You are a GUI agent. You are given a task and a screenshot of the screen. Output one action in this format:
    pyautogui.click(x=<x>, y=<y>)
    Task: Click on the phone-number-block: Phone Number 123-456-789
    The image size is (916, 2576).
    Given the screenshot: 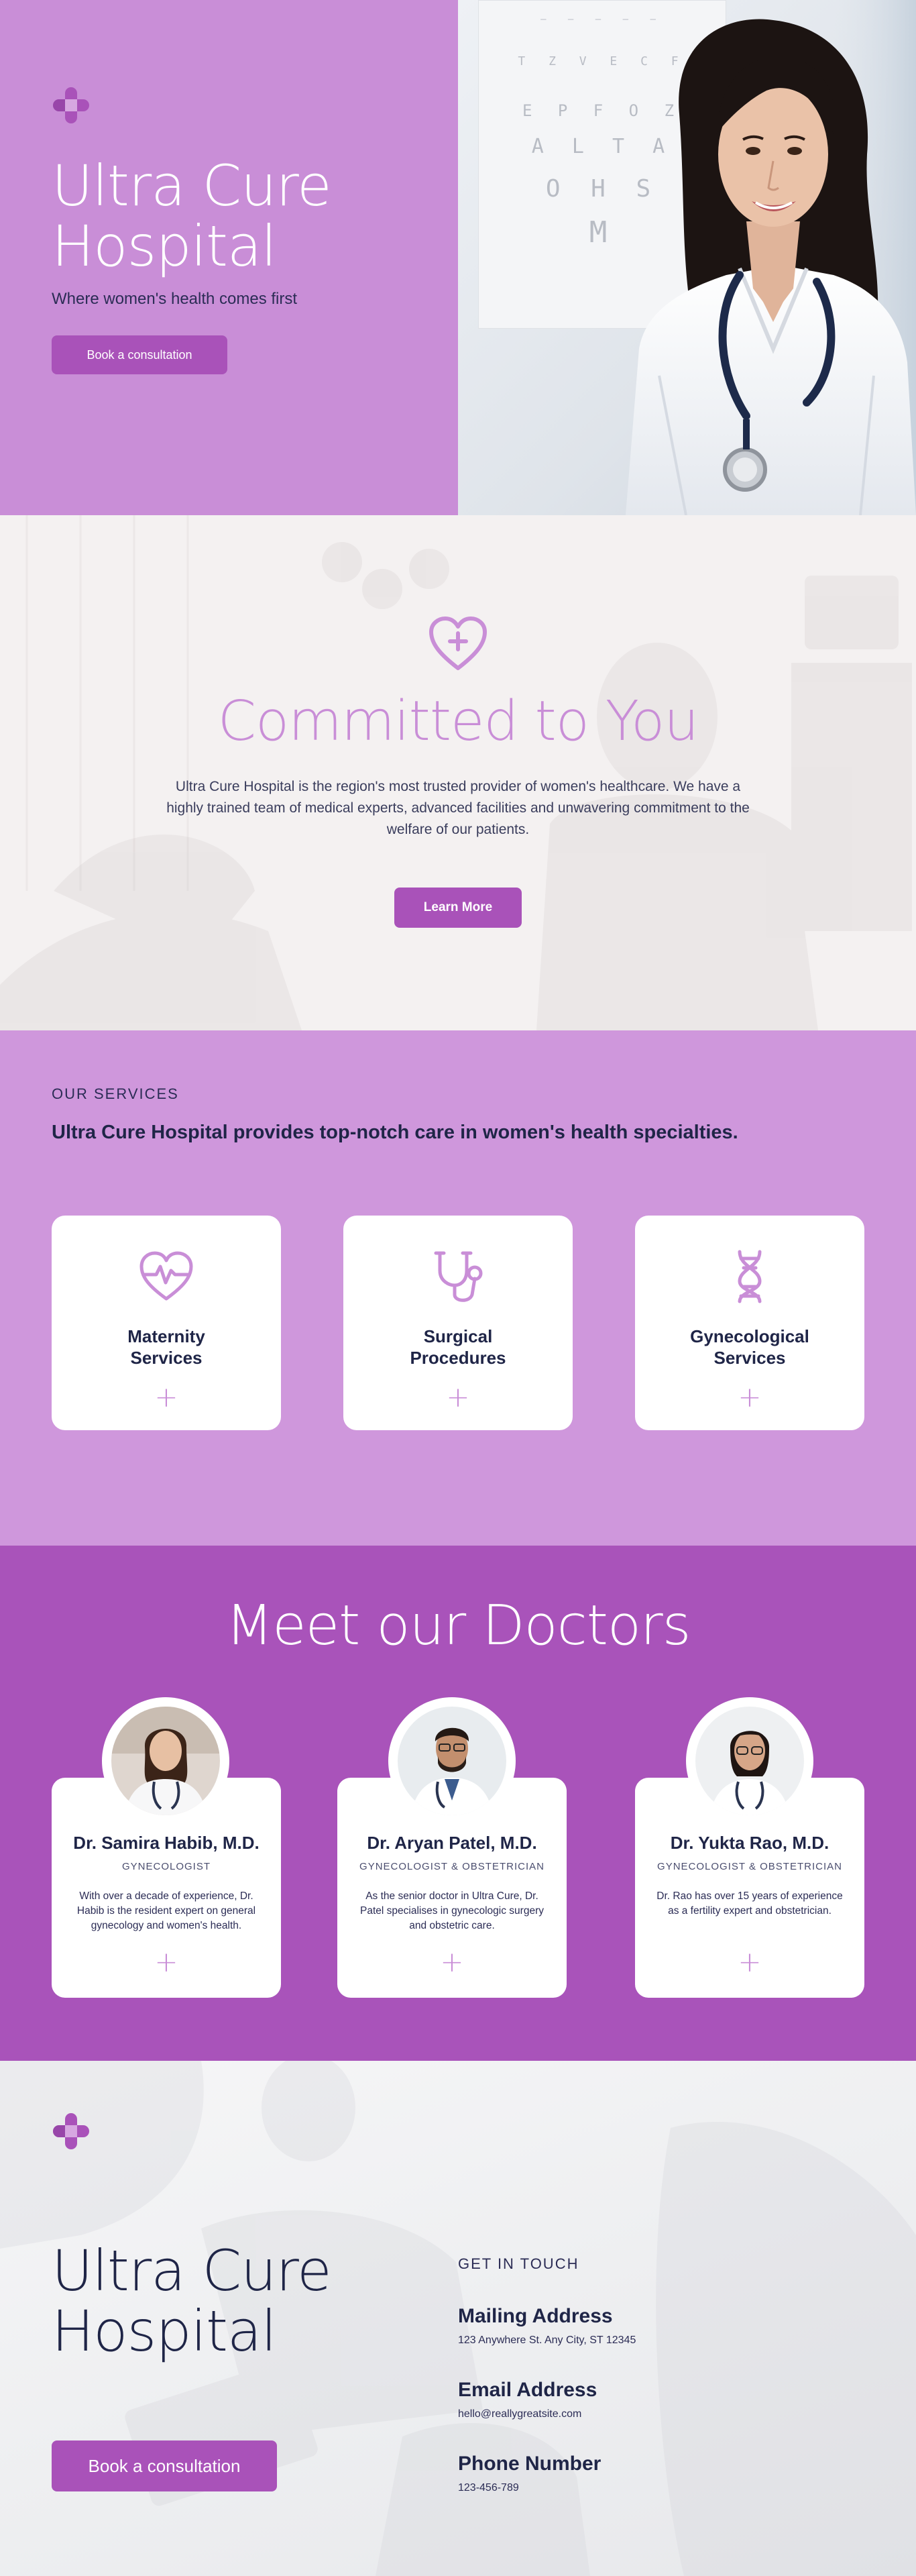 What is the action you would take?
    pyautogui.click(x=659, y=2473)
    